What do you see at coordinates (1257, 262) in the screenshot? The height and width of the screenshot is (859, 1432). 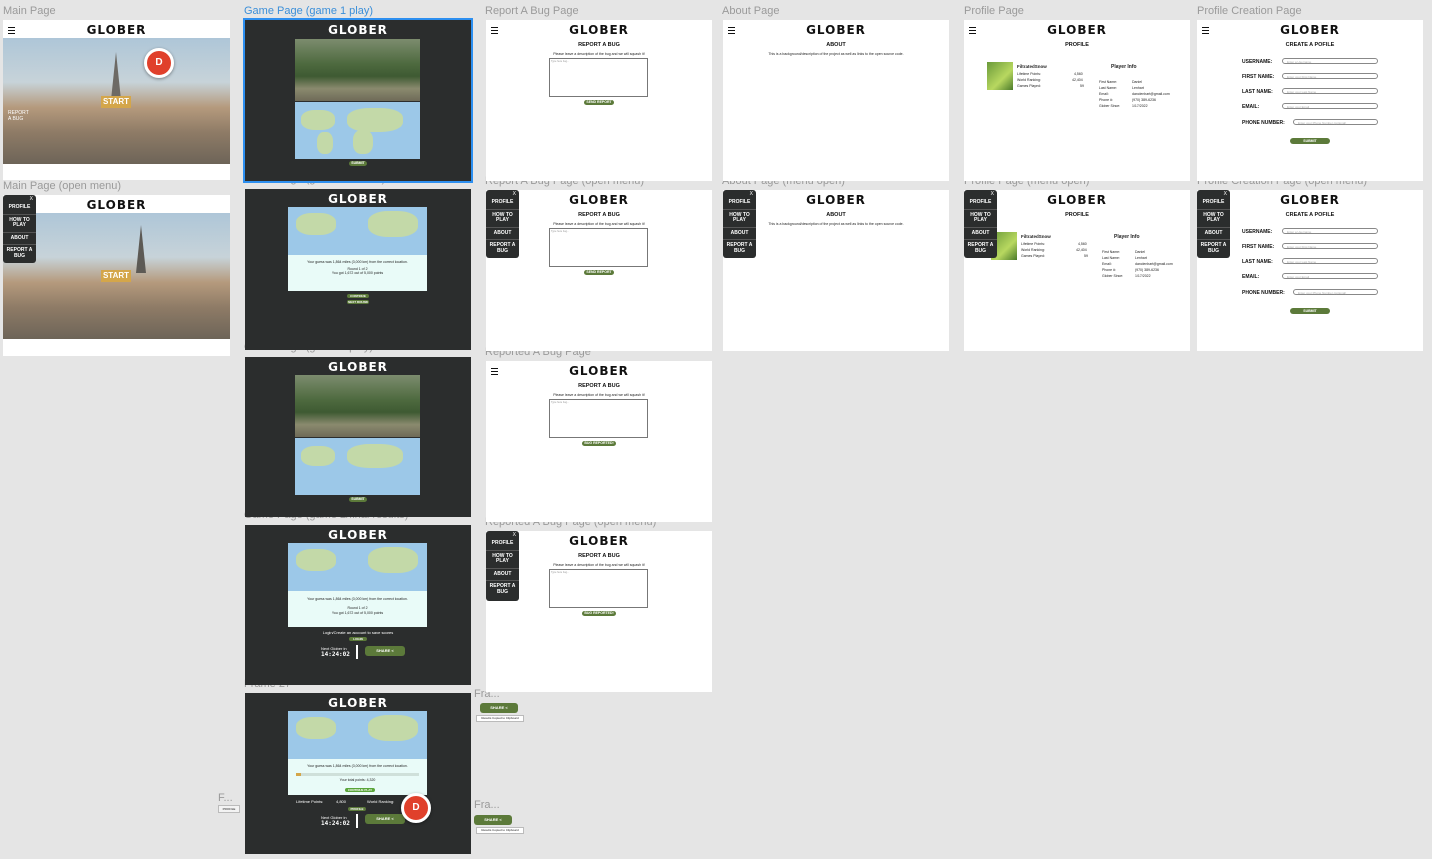 I see `field-label-last-name: LAST NAME:` at bounding box center [1257, 262].